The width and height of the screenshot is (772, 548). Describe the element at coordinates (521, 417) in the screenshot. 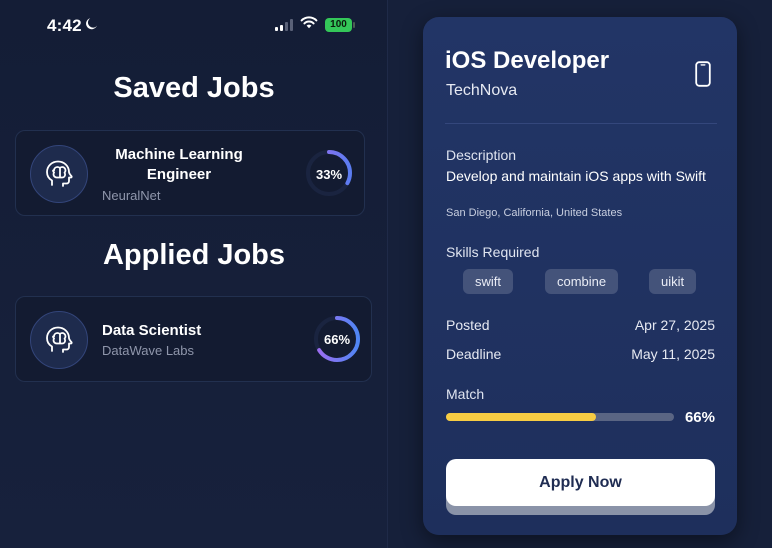

I see `match-progress-fill` at that location.